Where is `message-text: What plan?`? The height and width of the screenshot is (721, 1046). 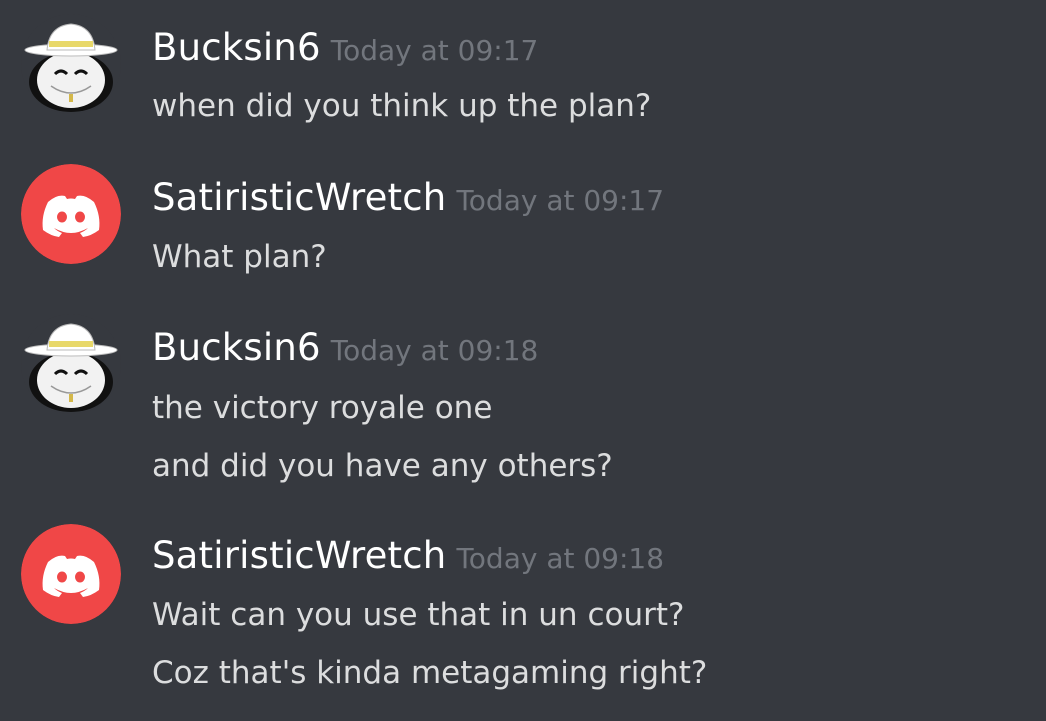 message-text: What plan? is located at coordinates (239, 257).